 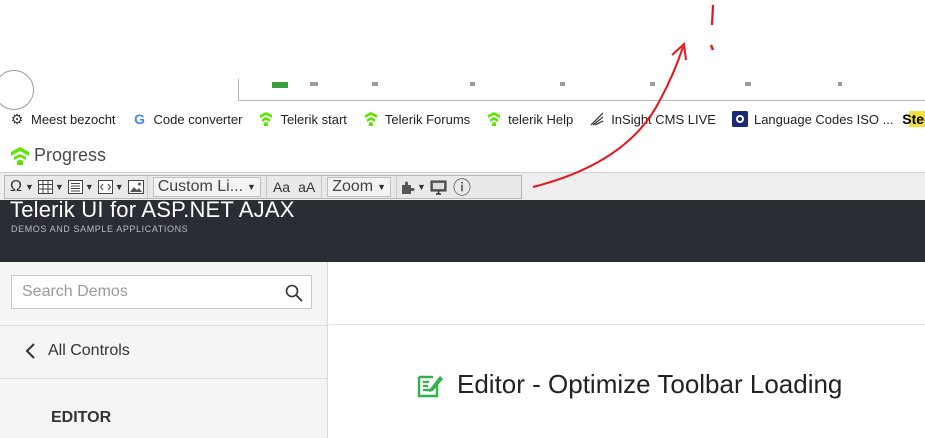 What do you see at coordinates (81, 417) in the screenshot?
I see `sidebar-section-heading: EDITOR` at bounding box center [81, 417].